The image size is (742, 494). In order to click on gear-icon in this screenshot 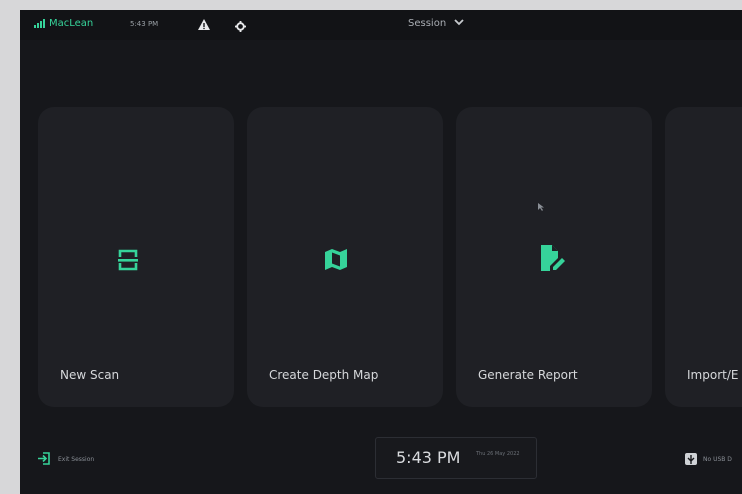, I will do `click(240, 26)`.